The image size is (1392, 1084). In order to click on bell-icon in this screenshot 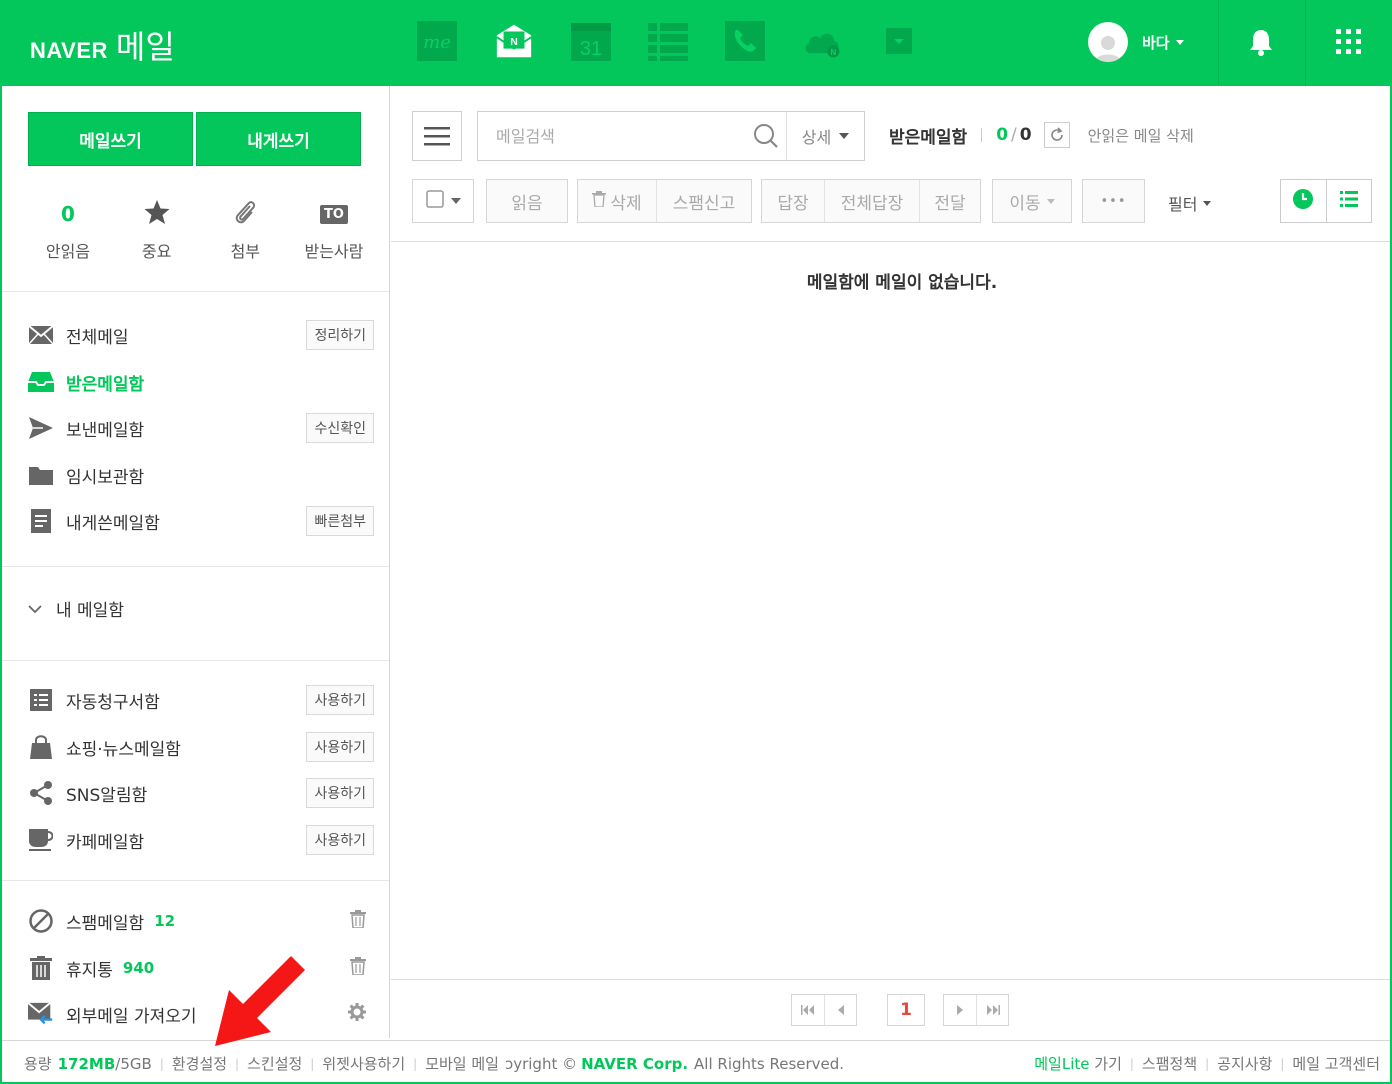, I will do `click(1261, 44)`.